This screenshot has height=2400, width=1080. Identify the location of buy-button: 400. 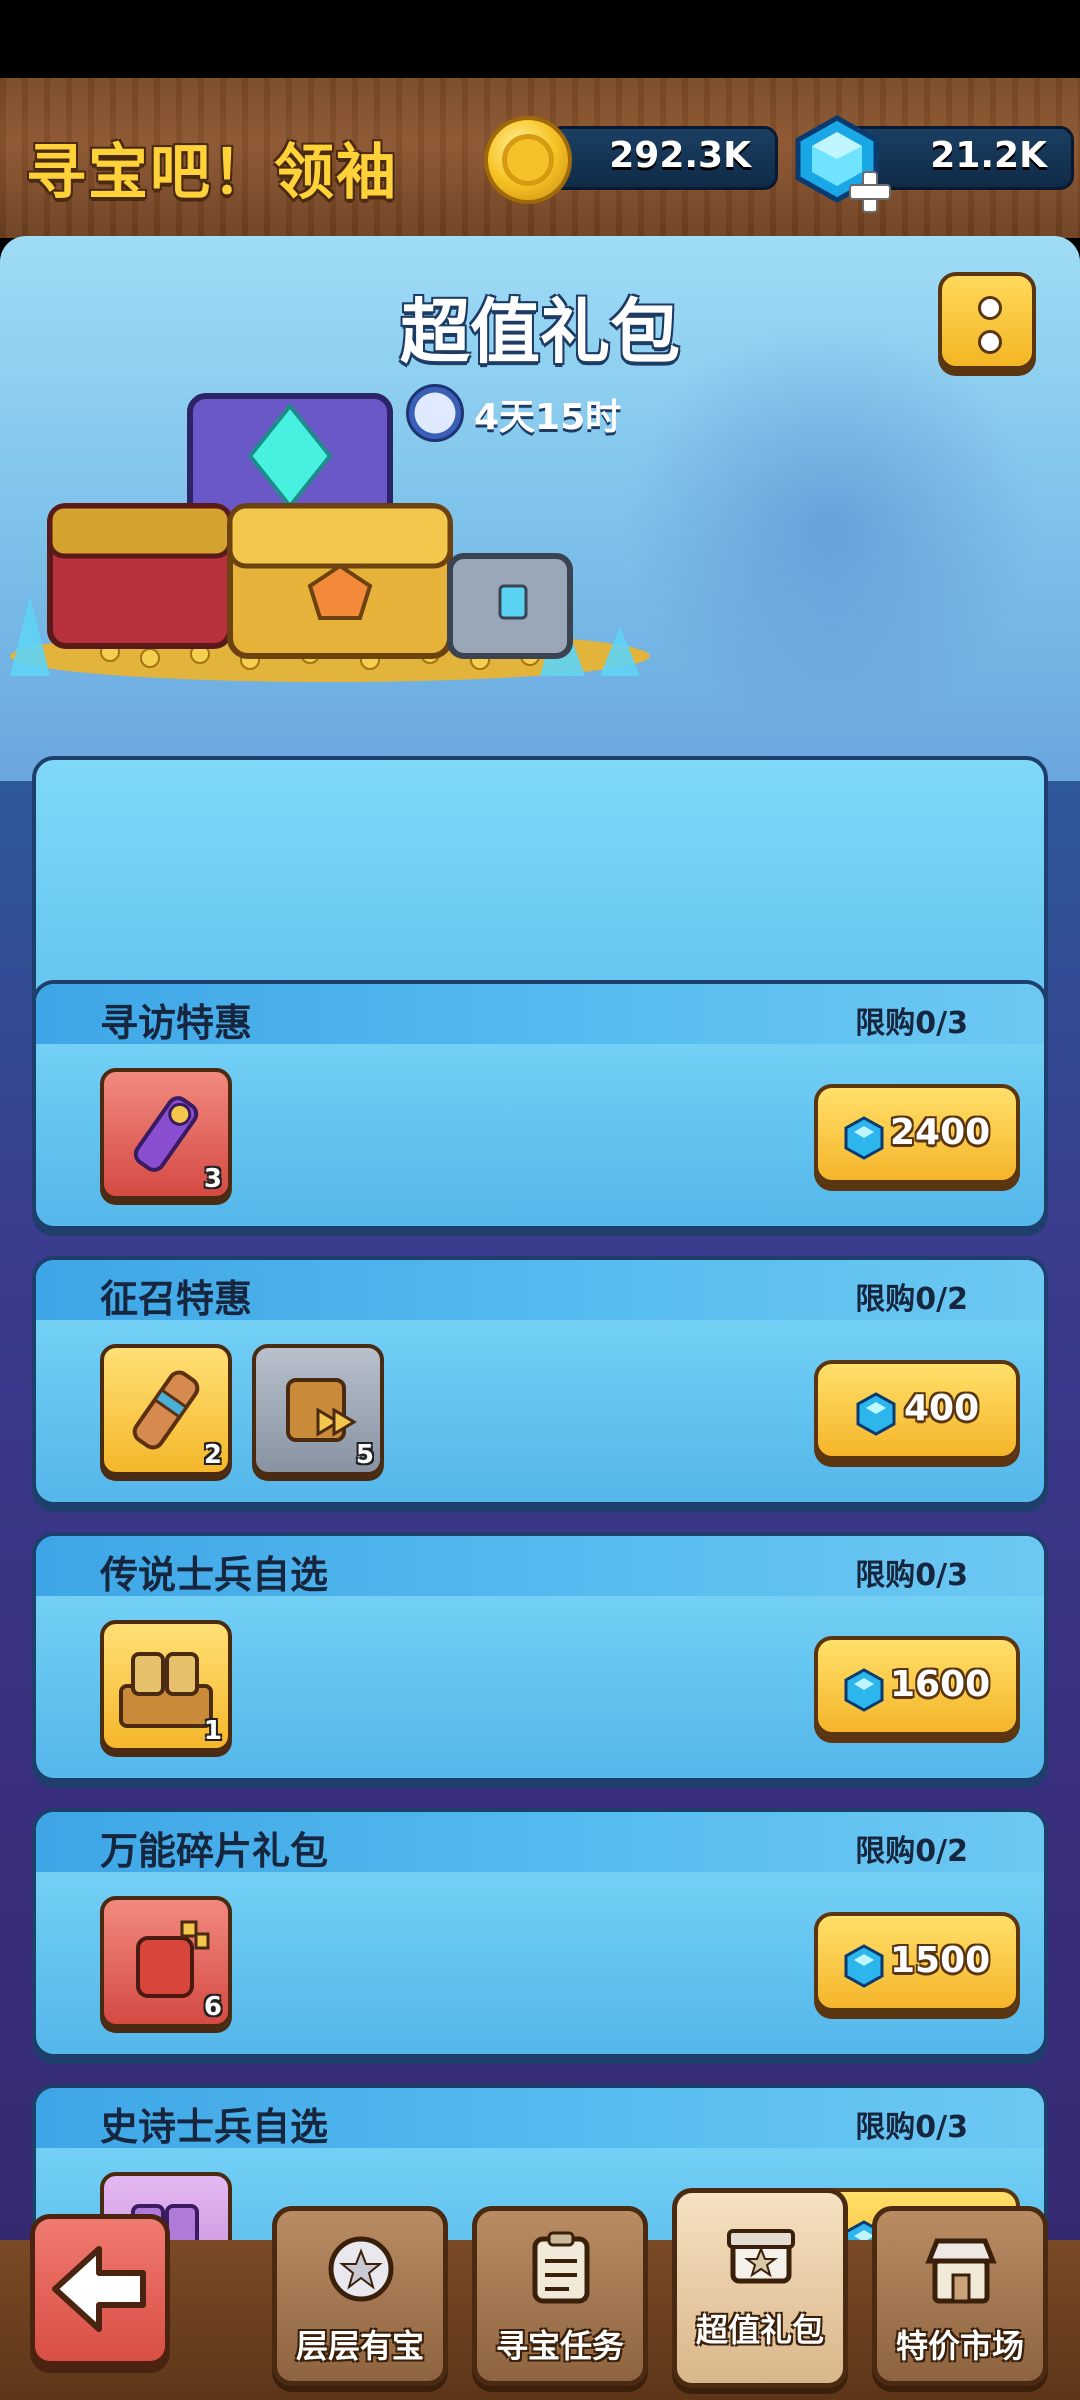
(917, 1410).